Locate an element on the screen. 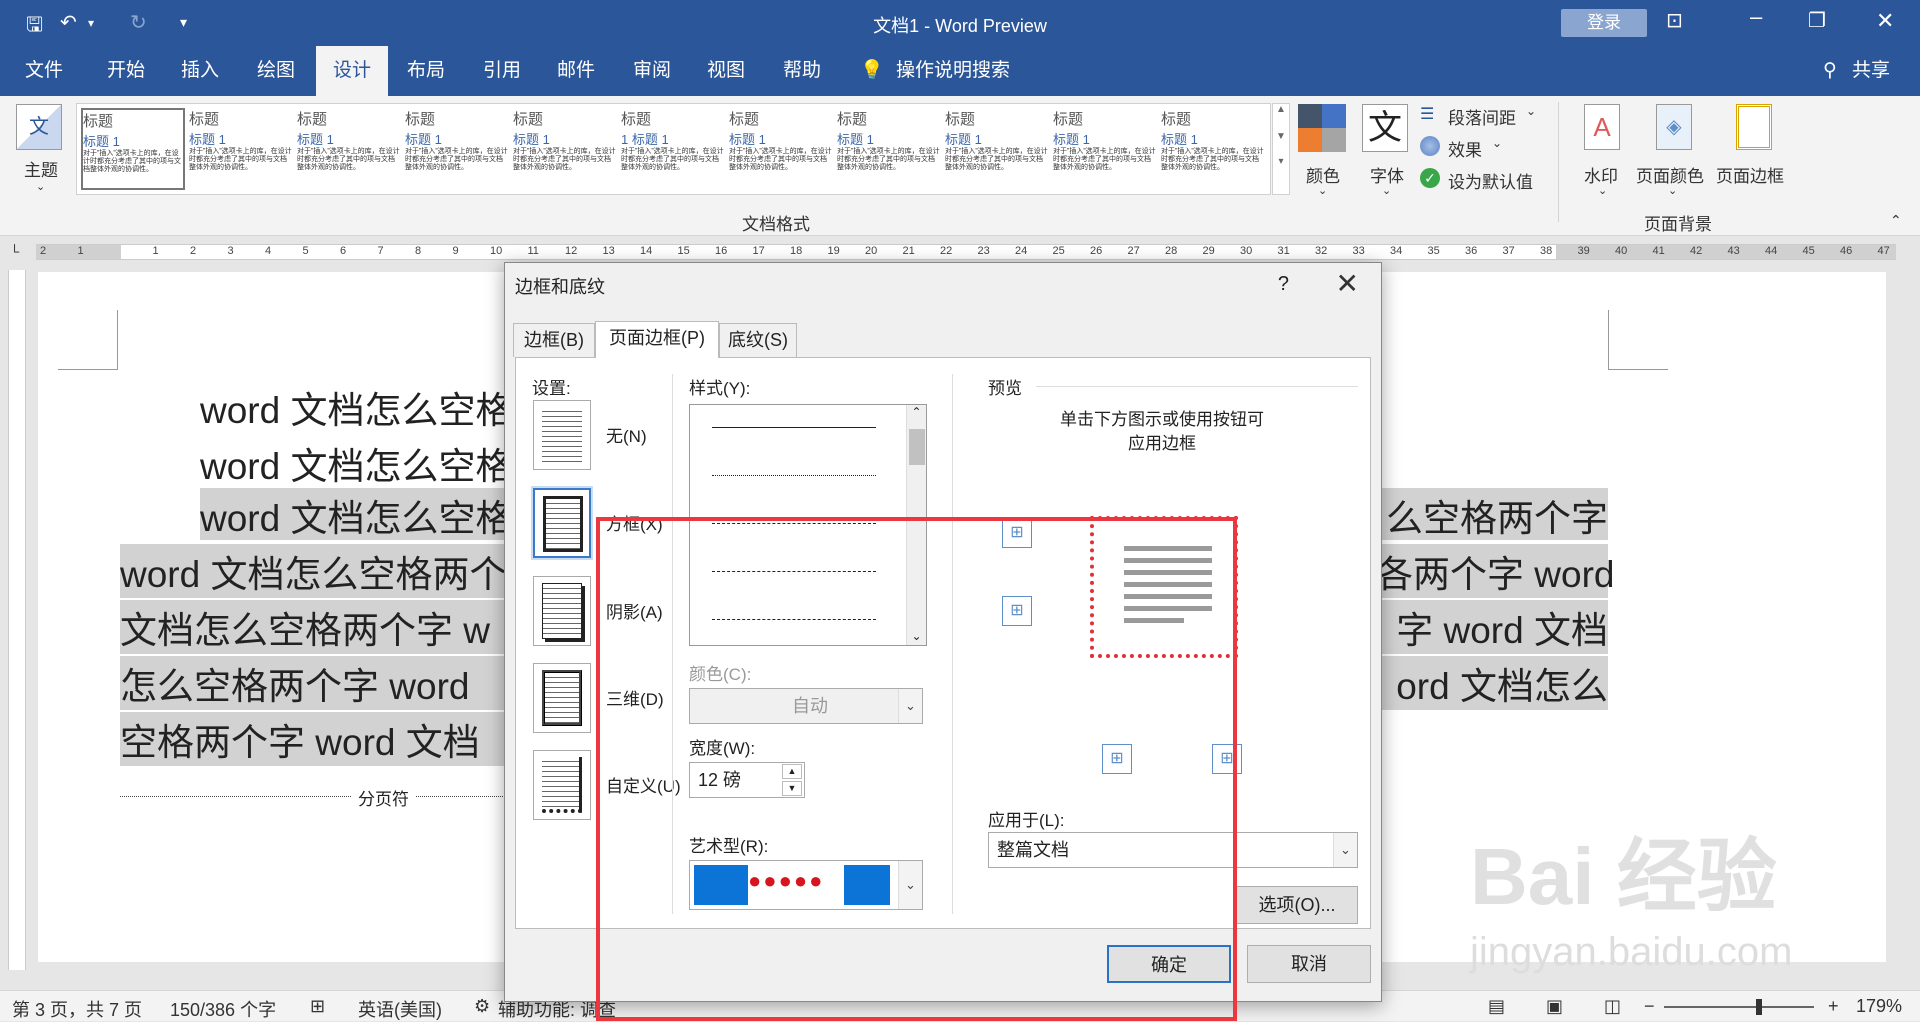 This screenshot has width=1920, height=1022. doc-line-selected: 文档怎么空格两个字 w is located at coordinates (315, 627).